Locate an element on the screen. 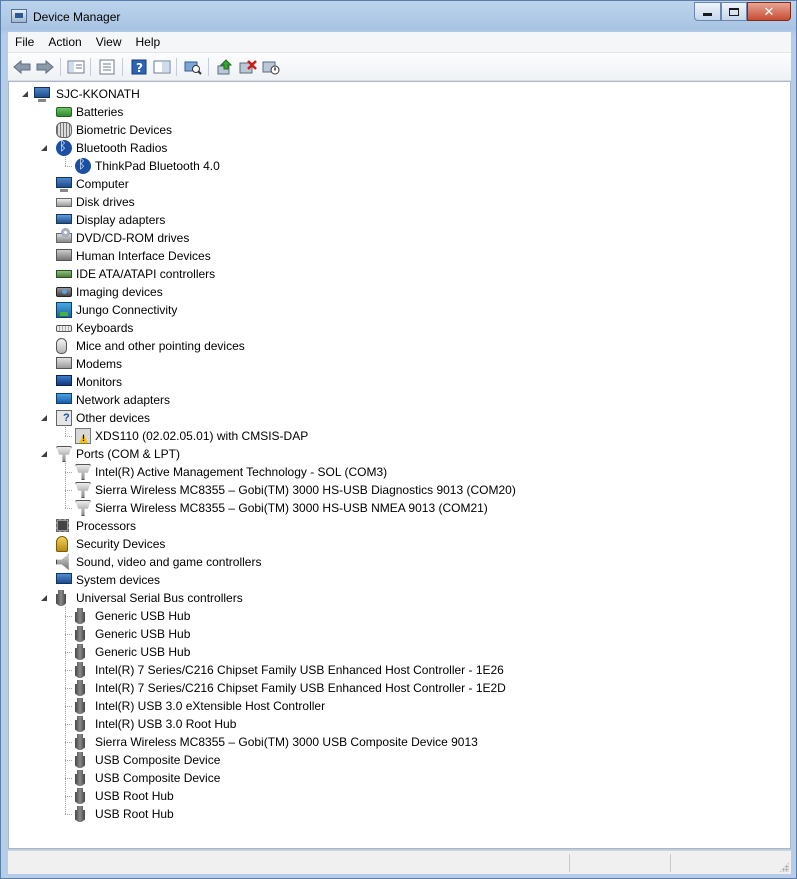  menu-view: View is located at coordinates (109, 42).